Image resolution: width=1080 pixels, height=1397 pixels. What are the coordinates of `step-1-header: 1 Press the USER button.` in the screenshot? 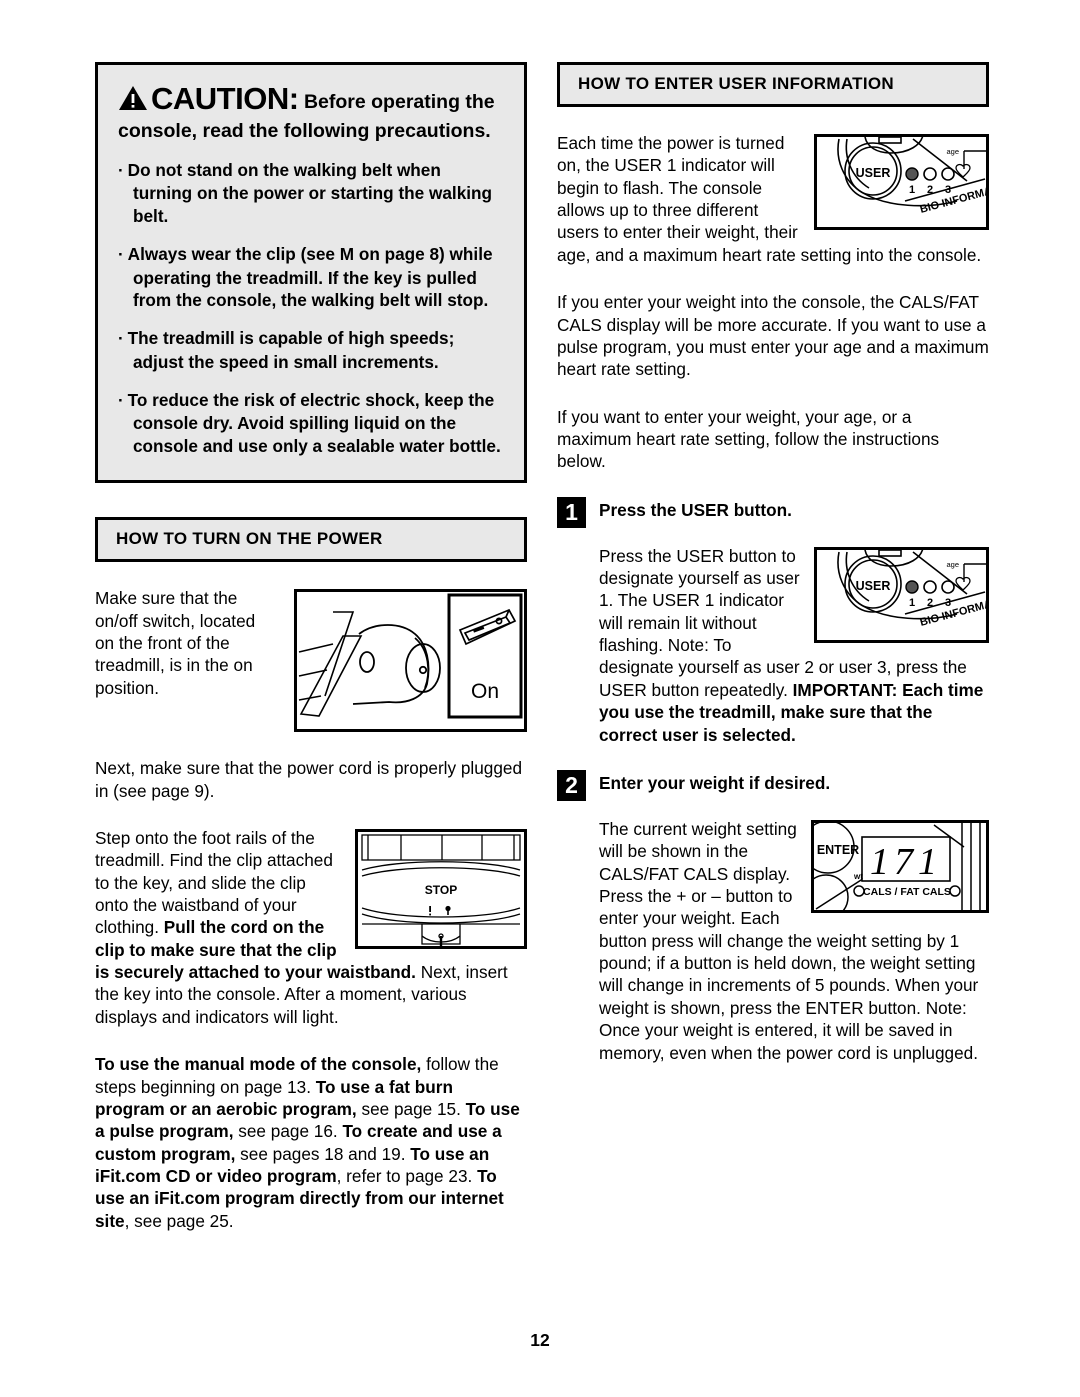 It's located at (773, 512).